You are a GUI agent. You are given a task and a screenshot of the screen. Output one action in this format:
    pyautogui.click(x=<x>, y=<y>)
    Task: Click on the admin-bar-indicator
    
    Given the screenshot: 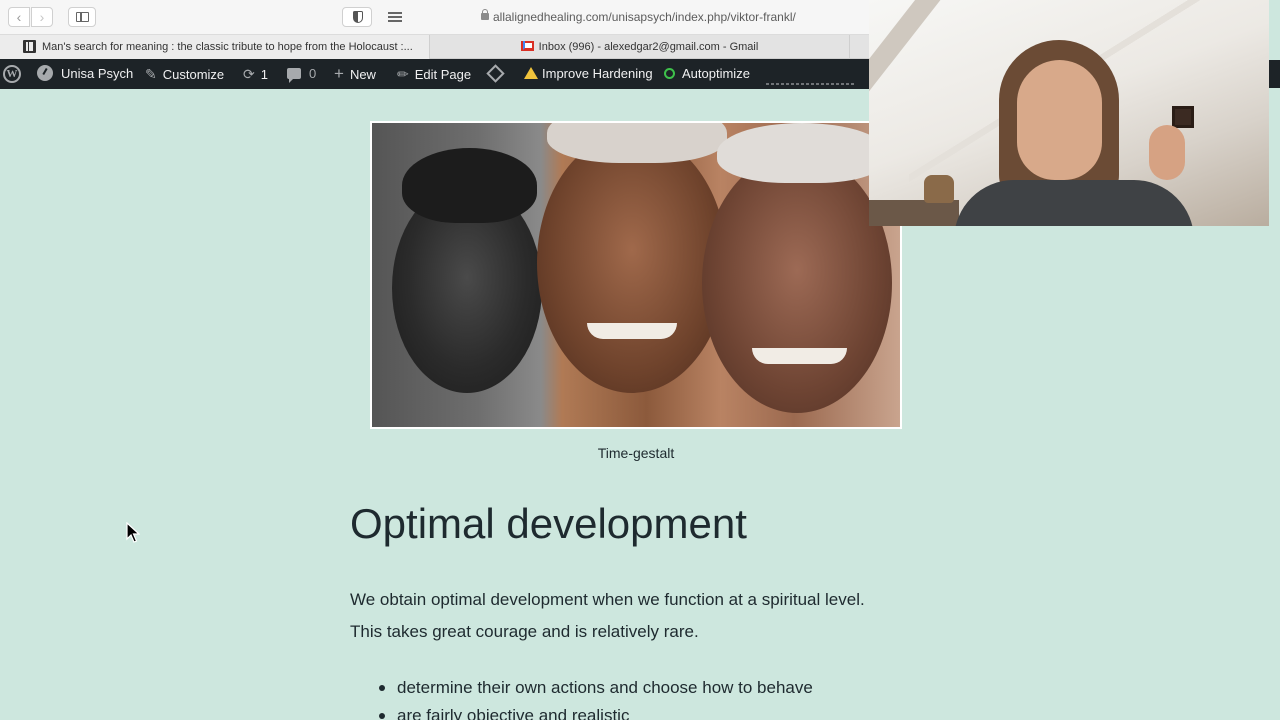 What is the action you would take?
    pyautogui.click(x=811, y=84)
    